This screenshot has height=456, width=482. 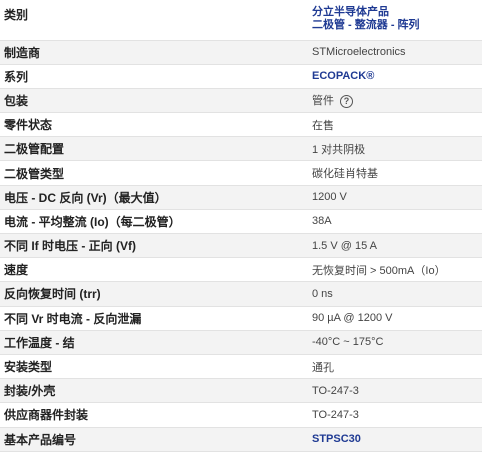 What do you see at coordinates (154, 294) in the screenshot?
I see `attr-label: 反向恢复时间 (trr)` at bounding box center [154, 294].